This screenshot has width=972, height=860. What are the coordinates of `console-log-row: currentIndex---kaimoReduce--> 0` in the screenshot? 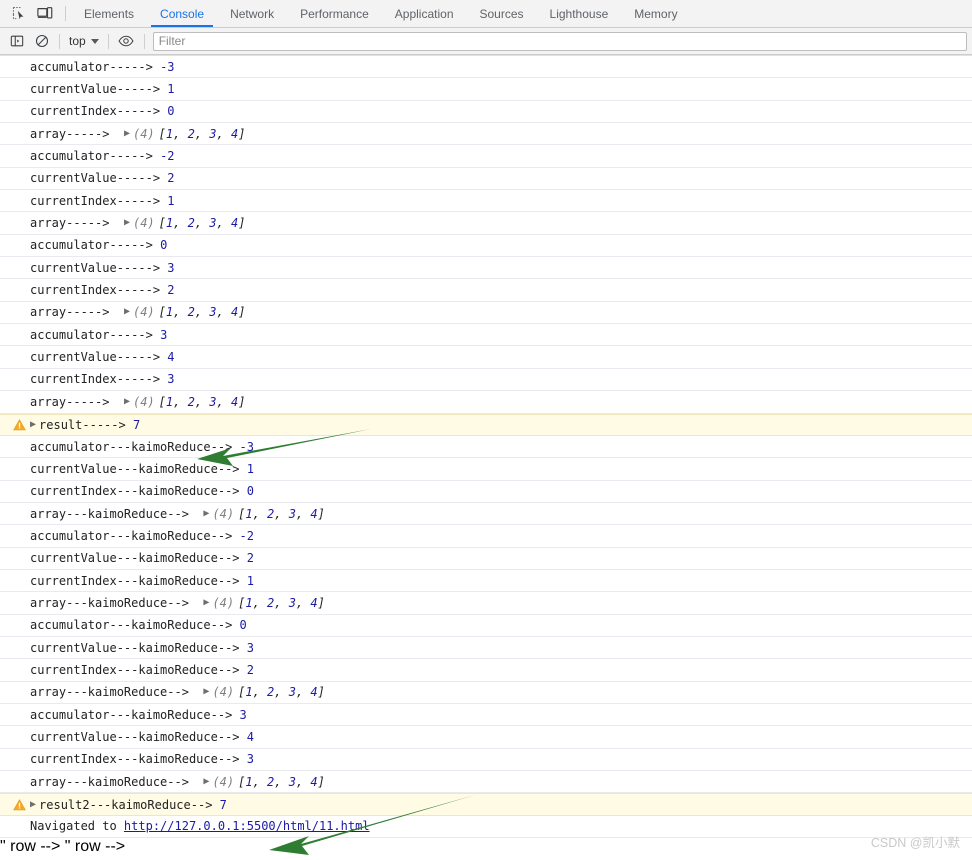 It's located at (486, 492).